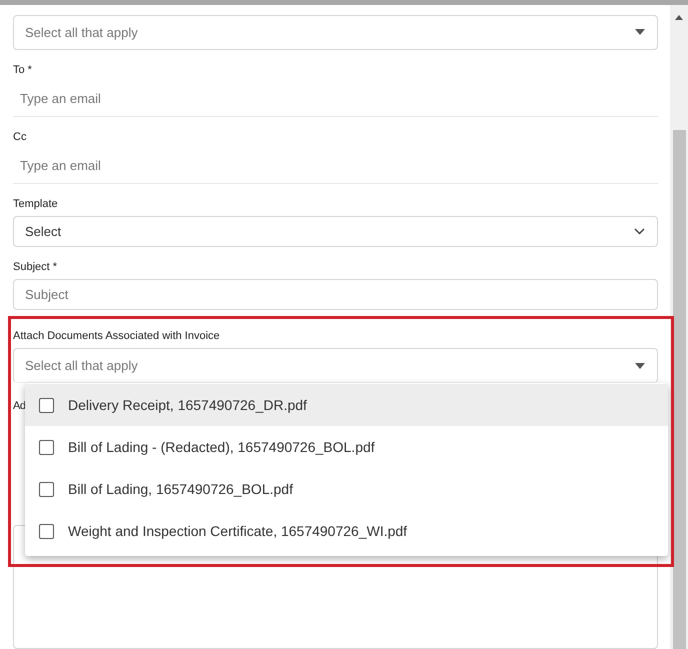  I want to click on field-label: Subject *, so click(35, 266).